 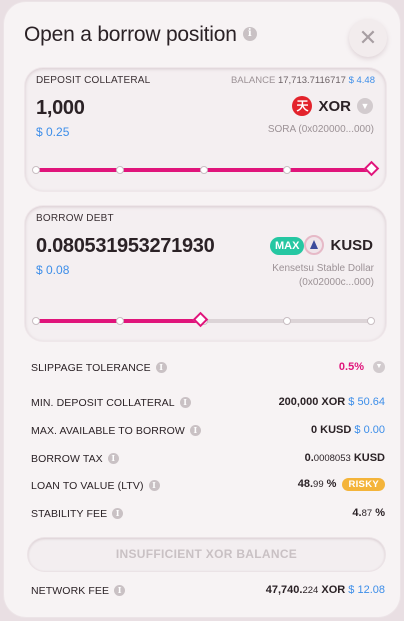 What do you see at coordinates (309, 458) in the screenshot?
I see `borrow-tax-int: 0.` at bounding box center [309, 458].